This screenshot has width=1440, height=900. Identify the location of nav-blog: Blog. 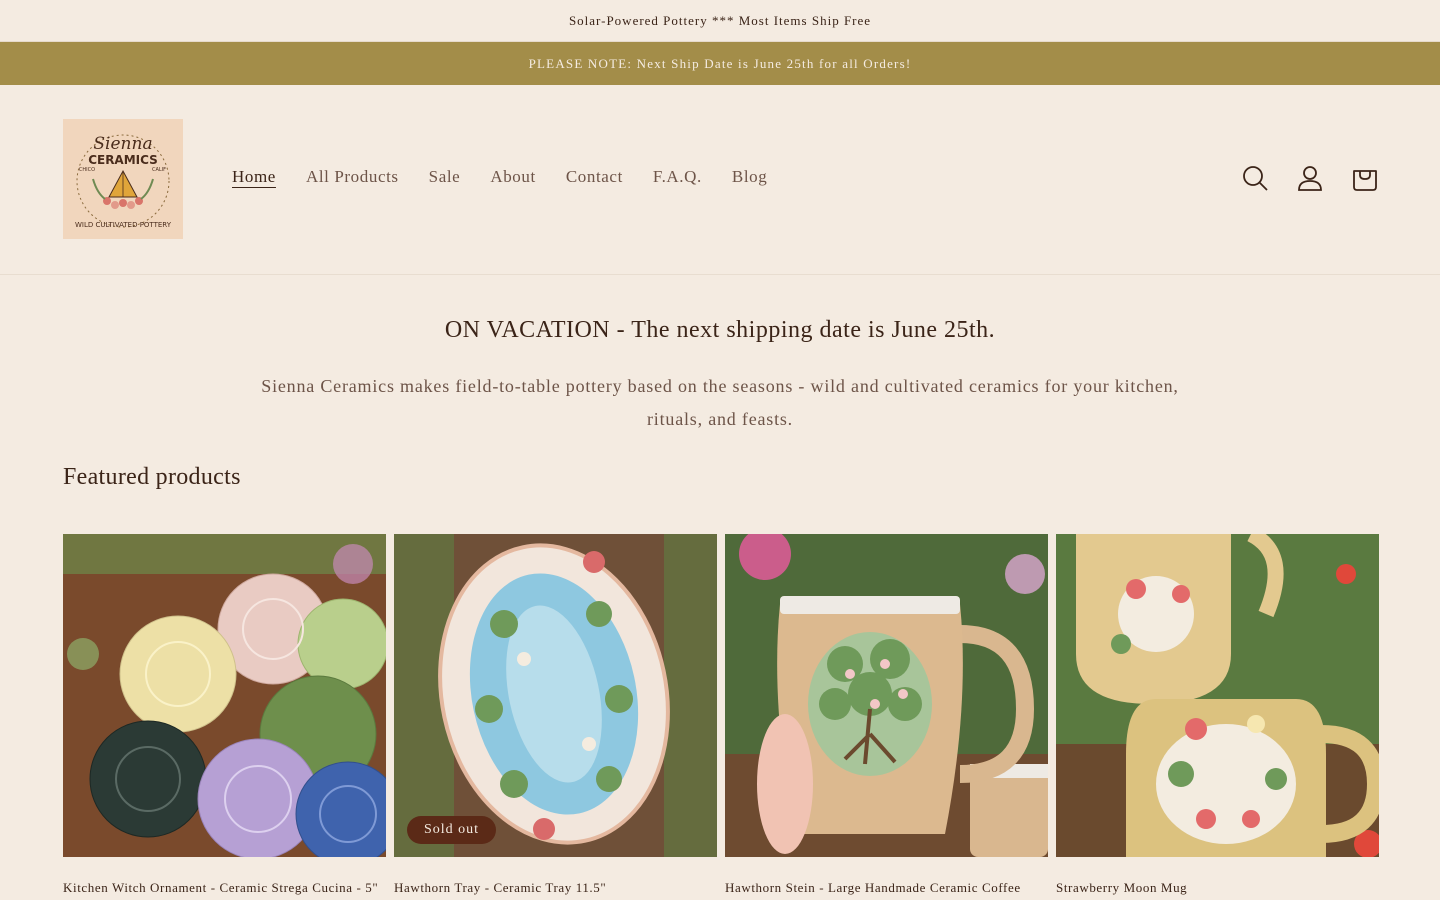
(749, 177).